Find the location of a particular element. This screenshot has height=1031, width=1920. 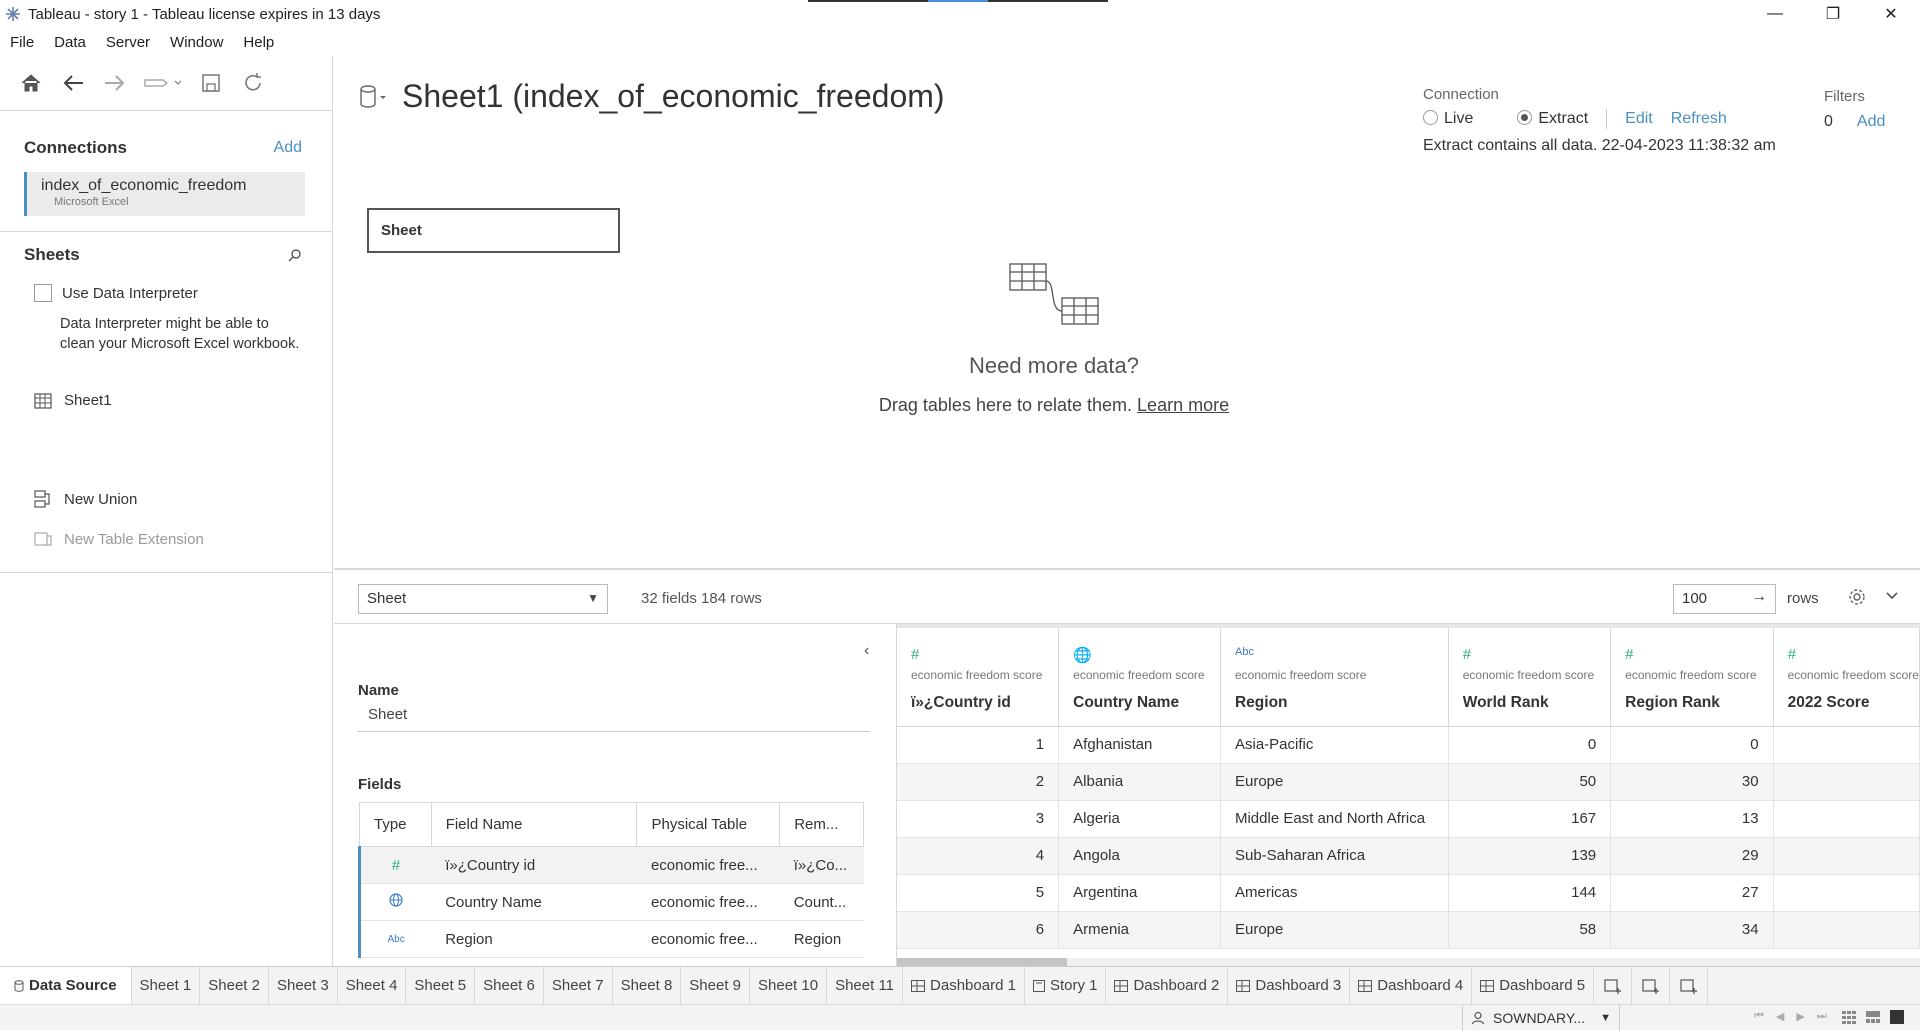

name-field: Sheet is located at coordinates (614, 719).